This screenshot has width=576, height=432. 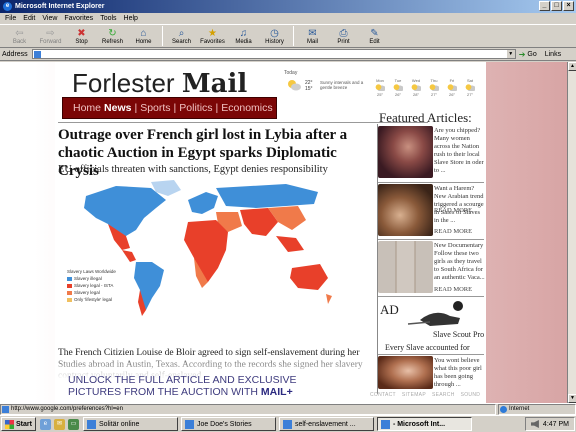 I want to click on refresh-icon: ↻, so click(x=112, y=33).